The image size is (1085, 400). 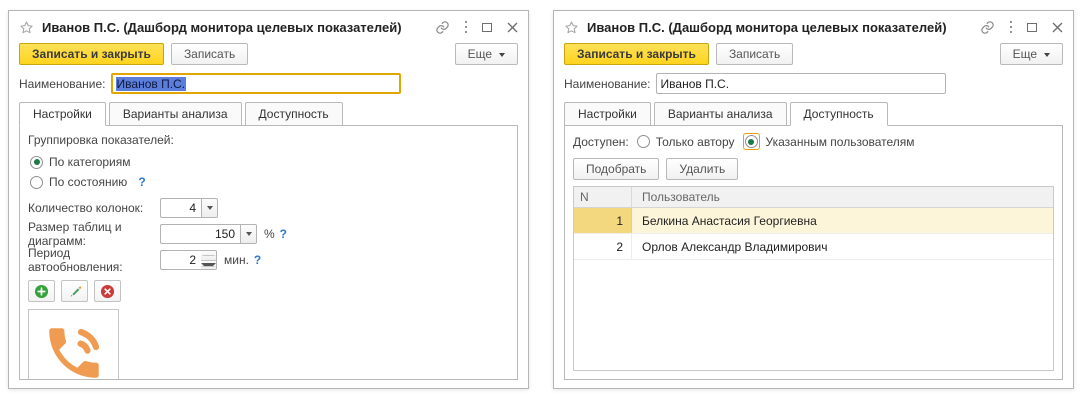 I want to click on refresh-period-value: 2, so click(x=180, y=260).